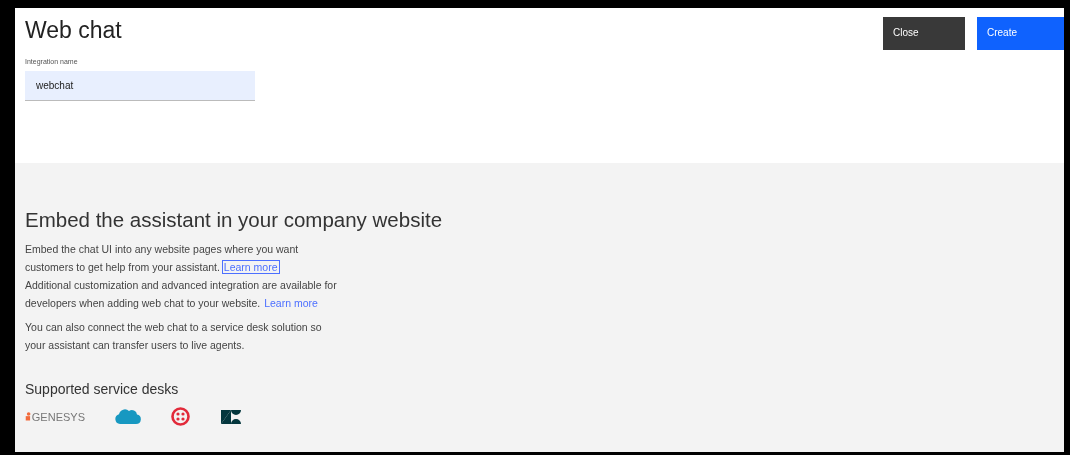 The height and width of the screenshot is (455, 1070). What do you see at coordinates (1020, 33) in the screenshot?
I see `create-button: Create` at bounding box center [1020, 33].